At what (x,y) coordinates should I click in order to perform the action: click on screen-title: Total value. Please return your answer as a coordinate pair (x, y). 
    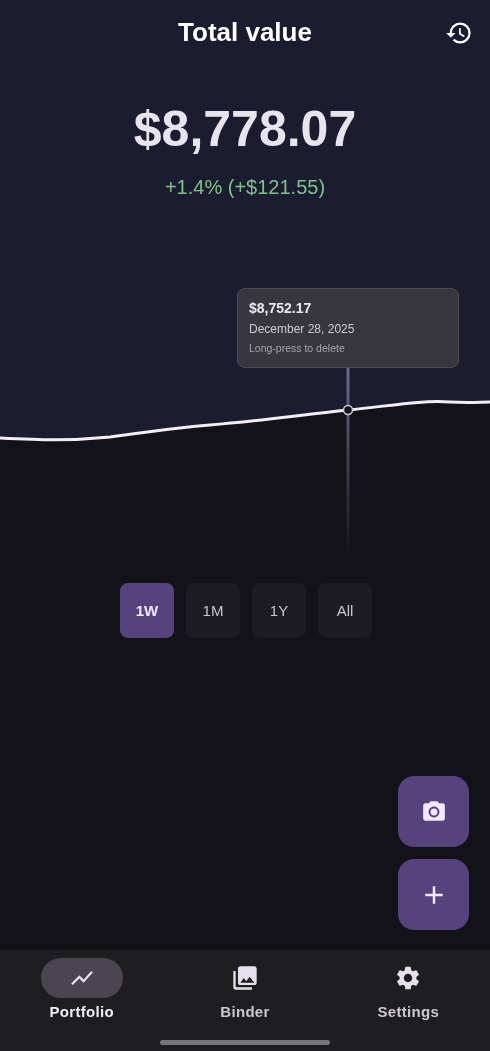
    Looking at the image, I should click on (245, 32).